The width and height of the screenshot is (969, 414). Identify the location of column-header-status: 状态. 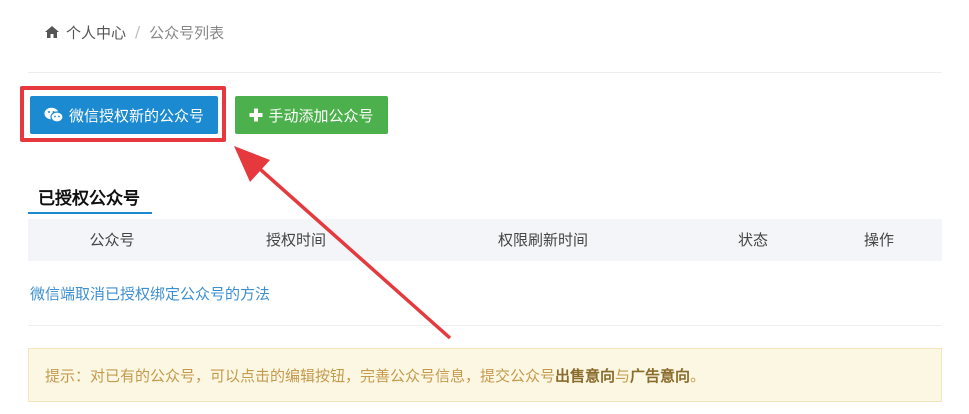
(753, 240).